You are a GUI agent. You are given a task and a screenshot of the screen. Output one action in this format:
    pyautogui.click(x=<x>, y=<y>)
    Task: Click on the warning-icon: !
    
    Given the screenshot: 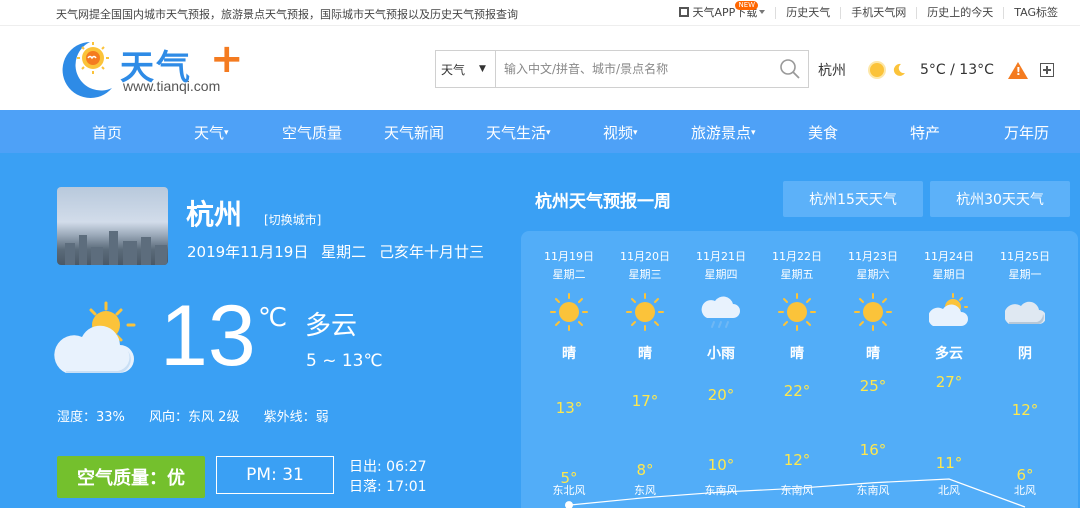 What is the action you would take?
    pyautogui.click(x=1017, y=70)
    